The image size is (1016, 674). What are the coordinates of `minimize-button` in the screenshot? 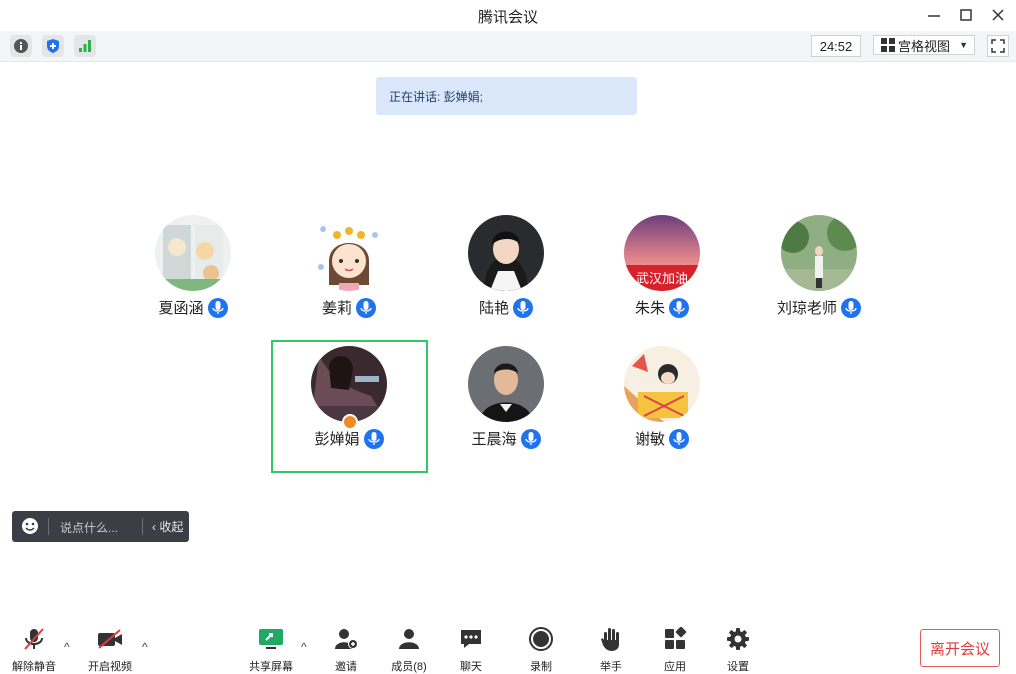 It's located at (934, 15).